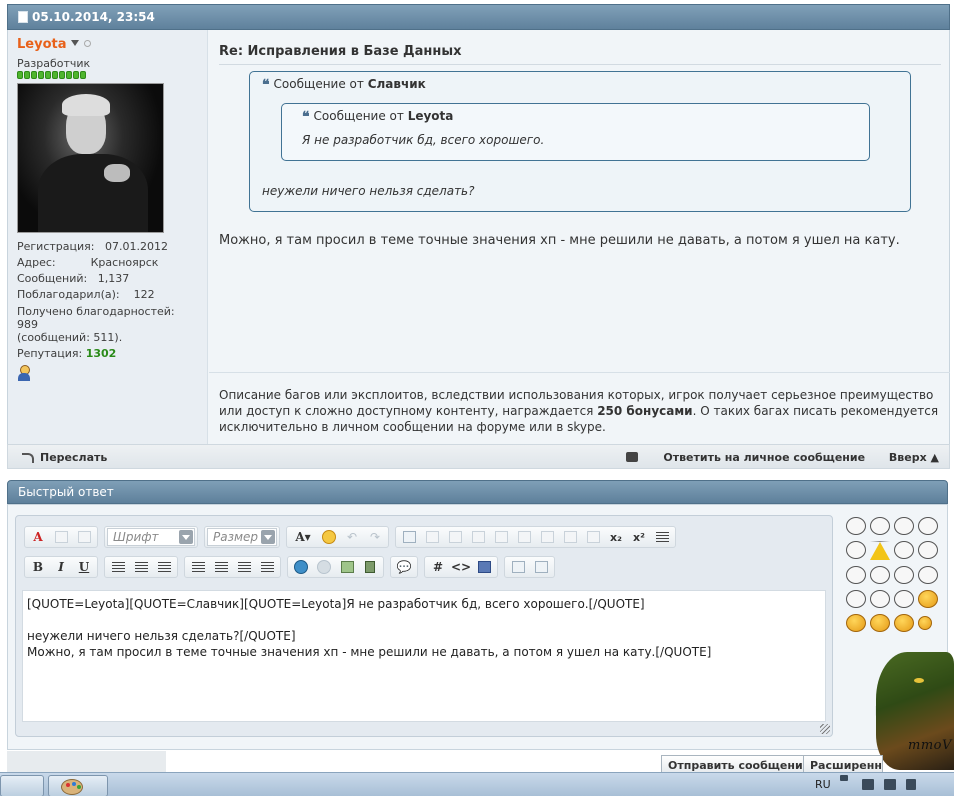 The height and width of the screenshot is (796, 954). What do you see at coordinates (890, 784) in the screenshot?
I see `network-icon` at bounding box center [890, 784].